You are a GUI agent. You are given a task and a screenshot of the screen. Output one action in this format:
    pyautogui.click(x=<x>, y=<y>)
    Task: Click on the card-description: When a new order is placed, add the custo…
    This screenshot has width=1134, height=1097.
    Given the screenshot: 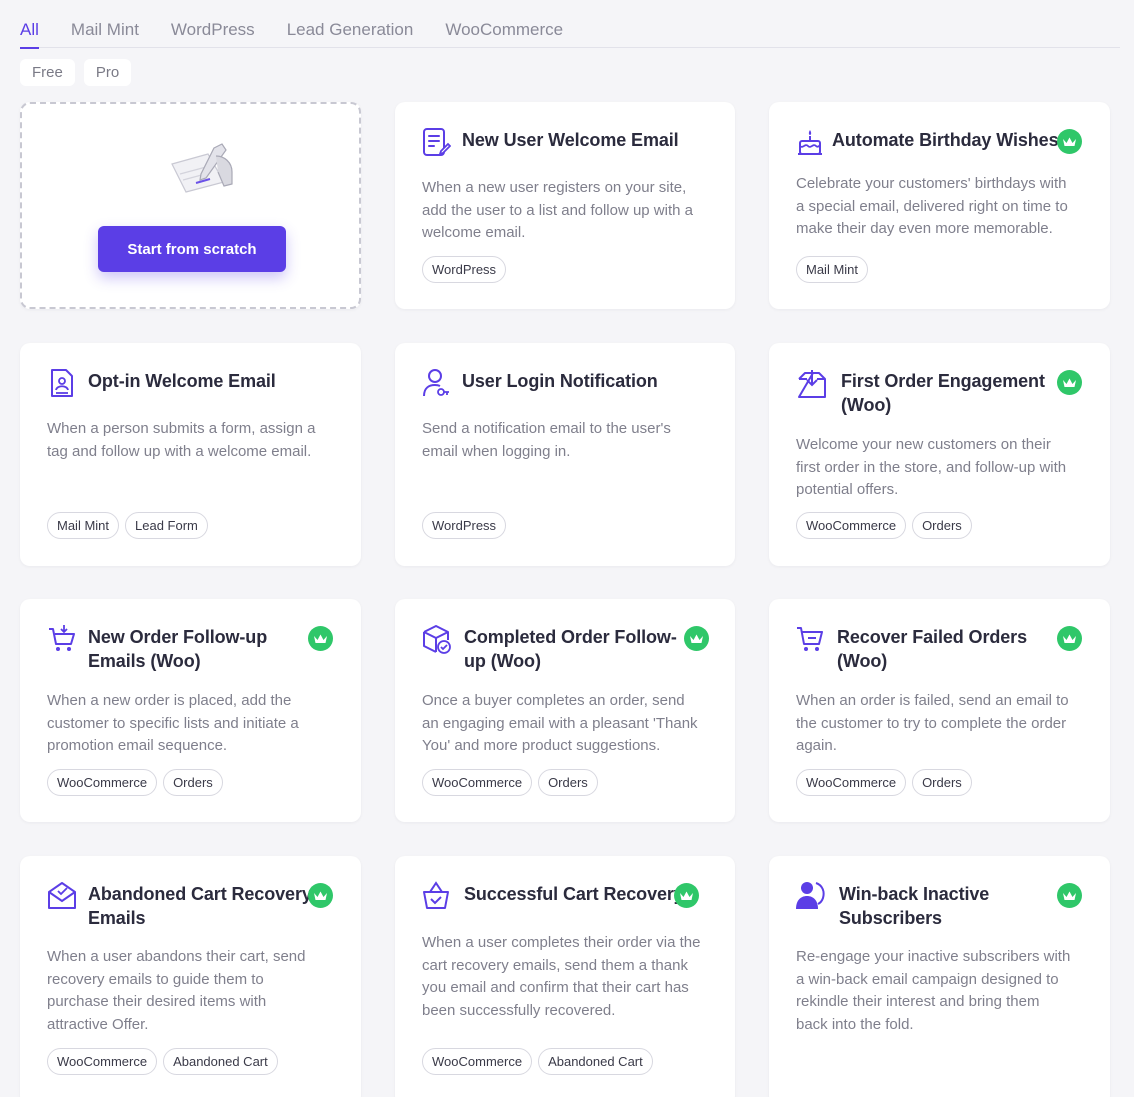 What is the action you would take?
    pyautogui.click(x=173, y=723)
    